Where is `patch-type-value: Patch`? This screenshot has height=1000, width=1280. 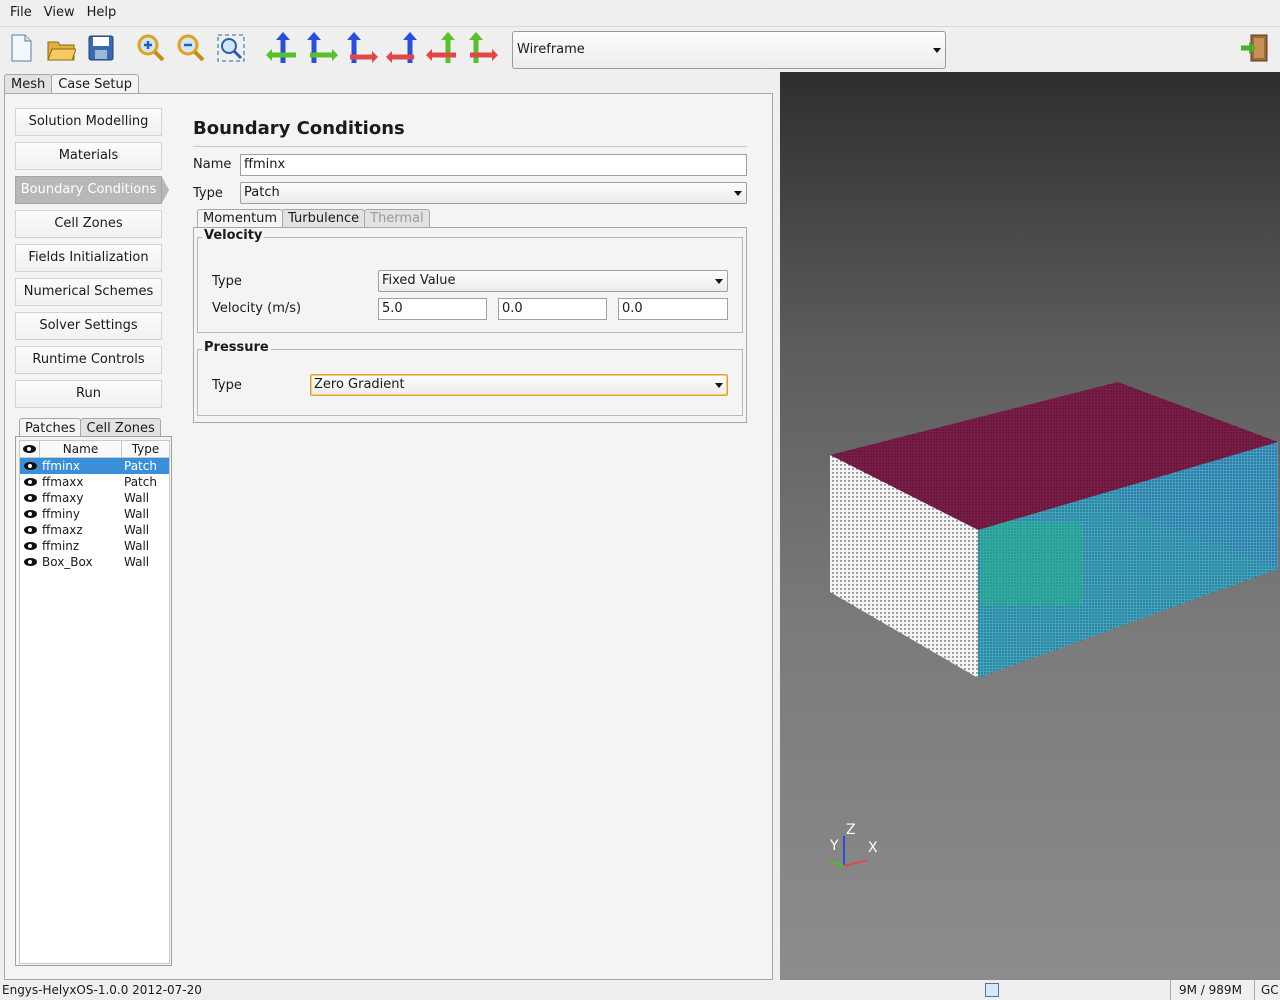
patch-type-value: Patch is located at coordinates (262, 192).